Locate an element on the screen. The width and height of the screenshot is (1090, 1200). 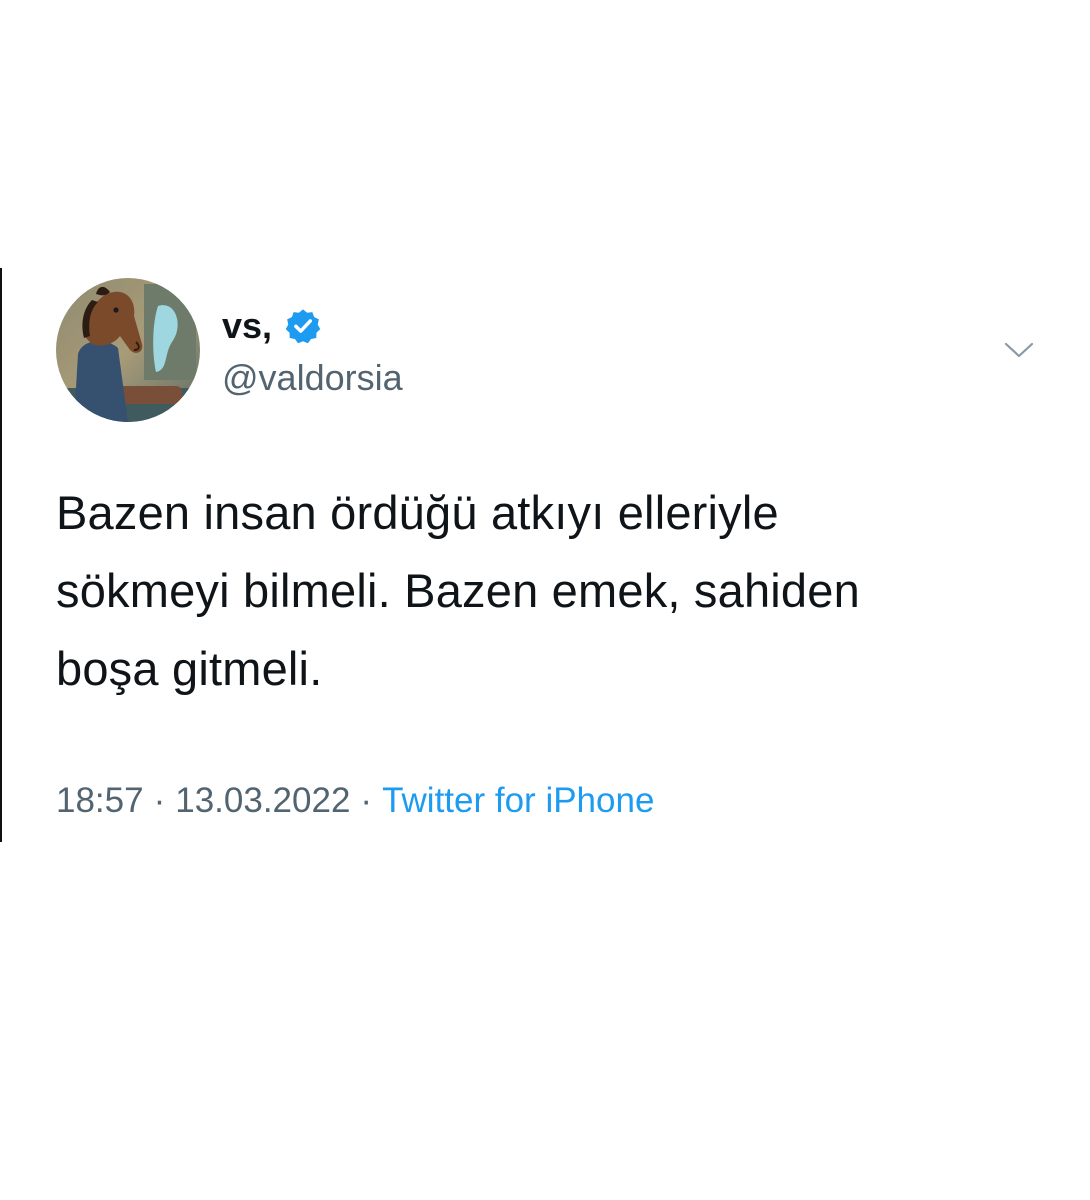
tweet-menu-button is located at coordinates (1019, 350).